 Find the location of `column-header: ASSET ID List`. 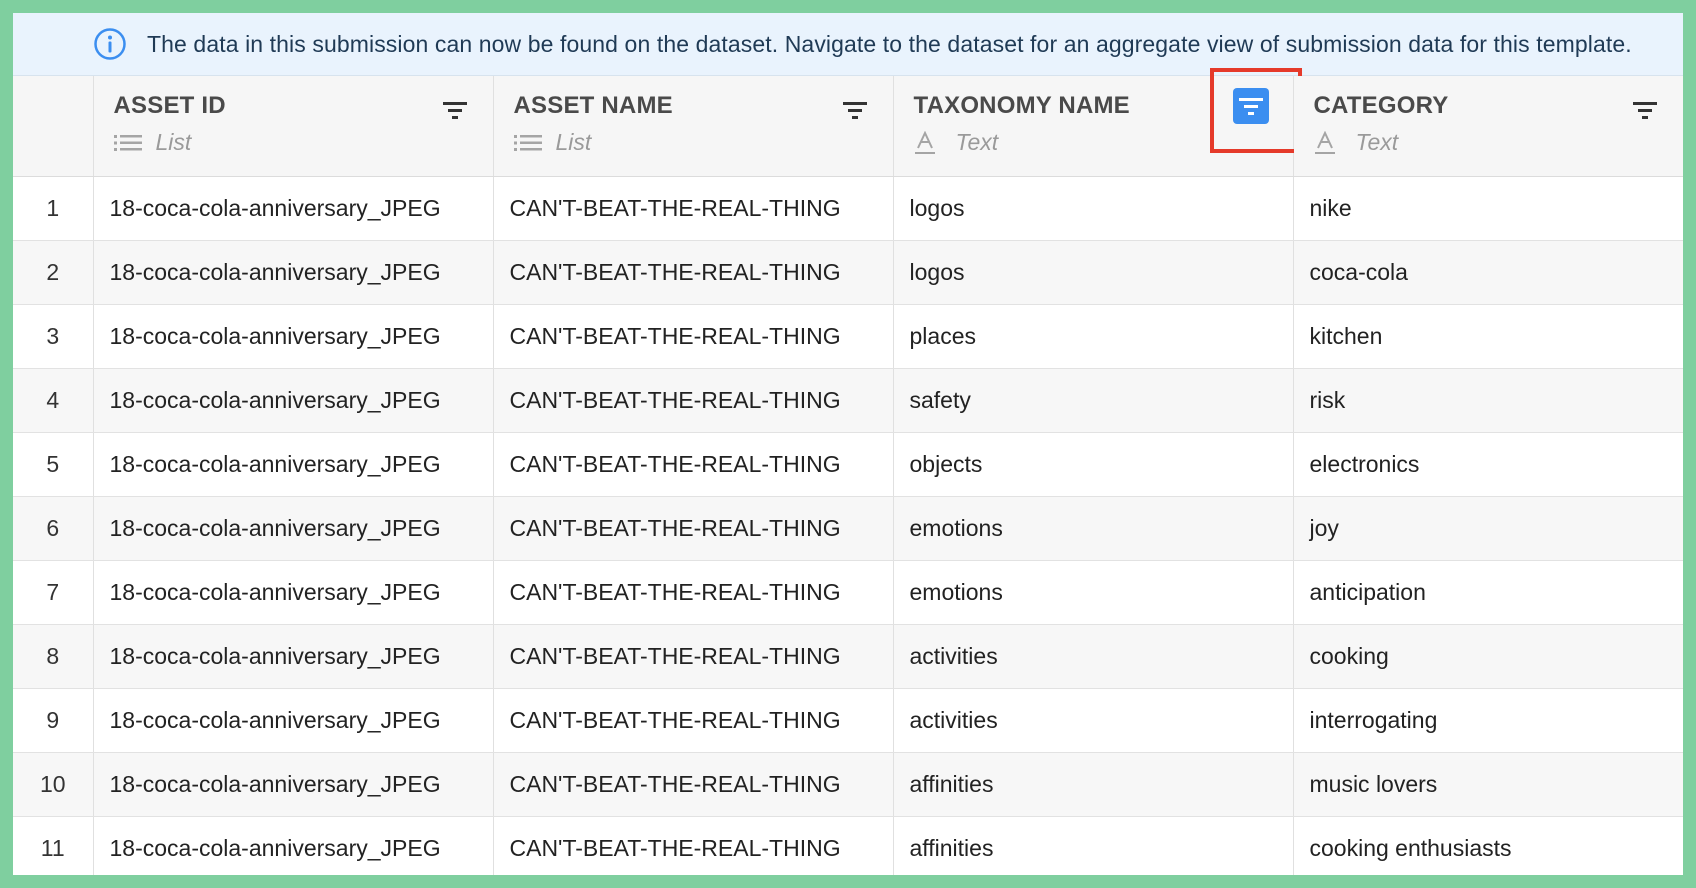

column-header: ASSET ID List is located at coordinates (293, 126).